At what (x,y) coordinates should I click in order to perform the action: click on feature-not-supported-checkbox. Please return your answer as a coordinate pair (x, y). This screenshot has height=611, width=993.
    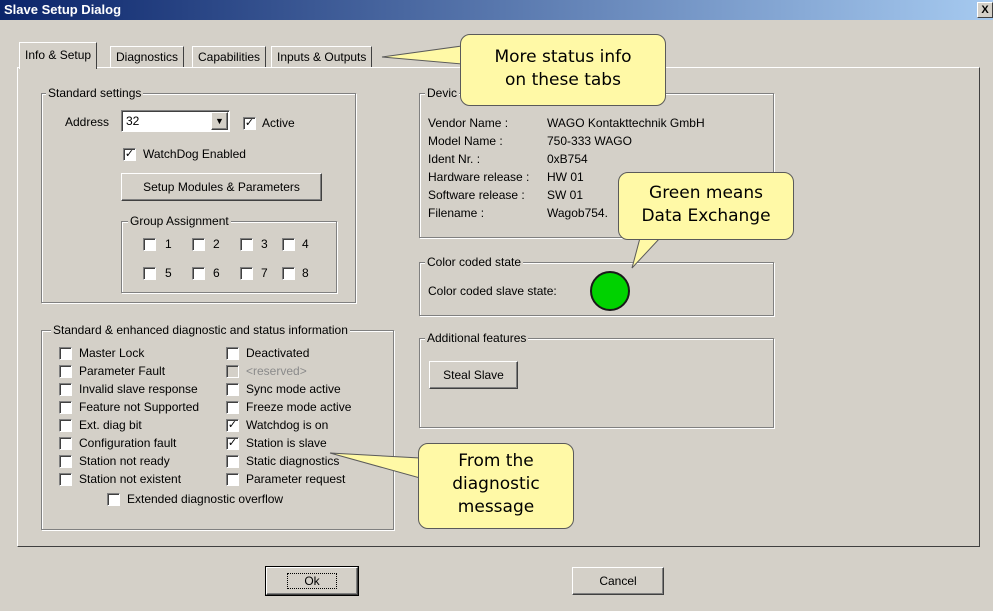
    Looking at the image, I should click on (65, 407).